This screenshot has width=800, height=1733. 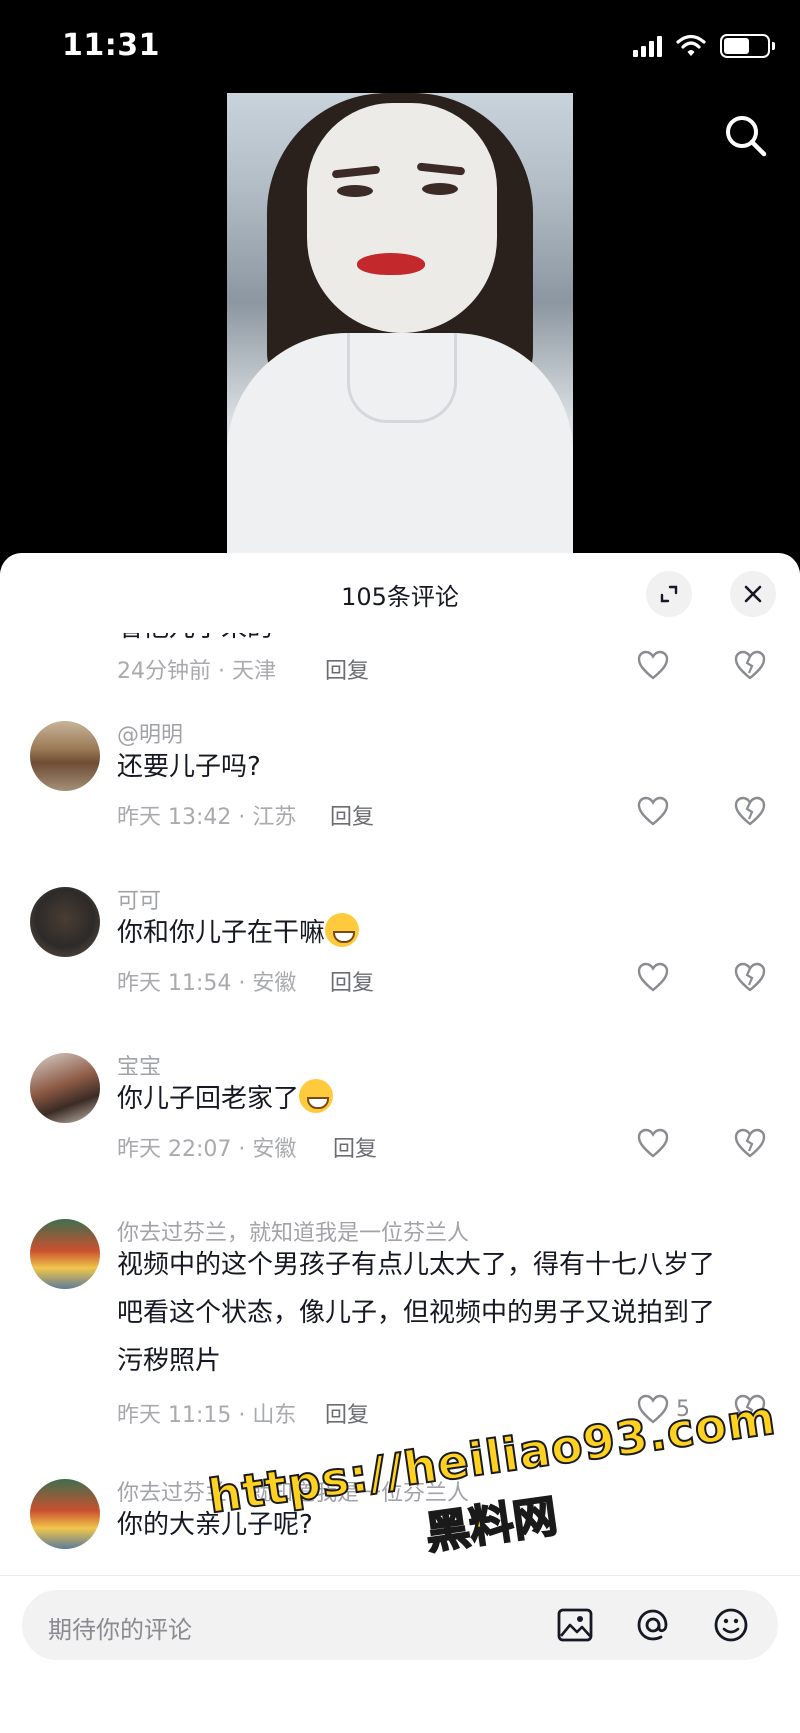 I want to click on grinning-sweat-emoji, so click(x=342, y=930).